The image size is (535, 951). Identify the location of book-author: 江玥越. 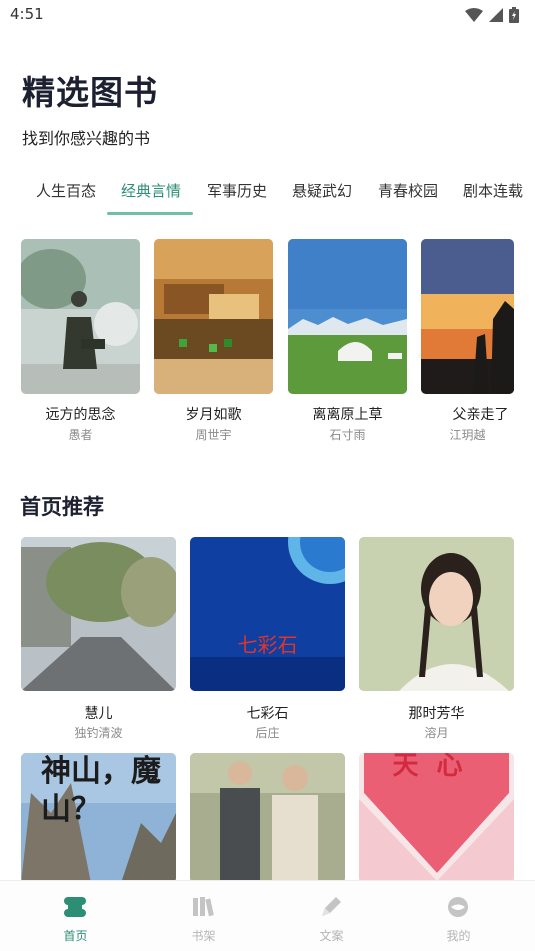
(467, 435).